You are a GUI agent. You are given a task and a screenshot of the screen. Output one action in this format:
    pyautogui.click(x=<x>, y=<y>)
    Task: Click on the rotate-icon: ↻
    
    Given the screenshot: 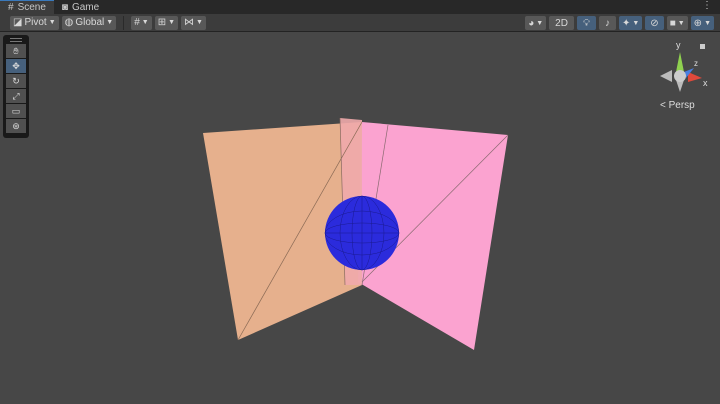 What is the action you would take?
    pyautogui.click(x=16, y=80)
    